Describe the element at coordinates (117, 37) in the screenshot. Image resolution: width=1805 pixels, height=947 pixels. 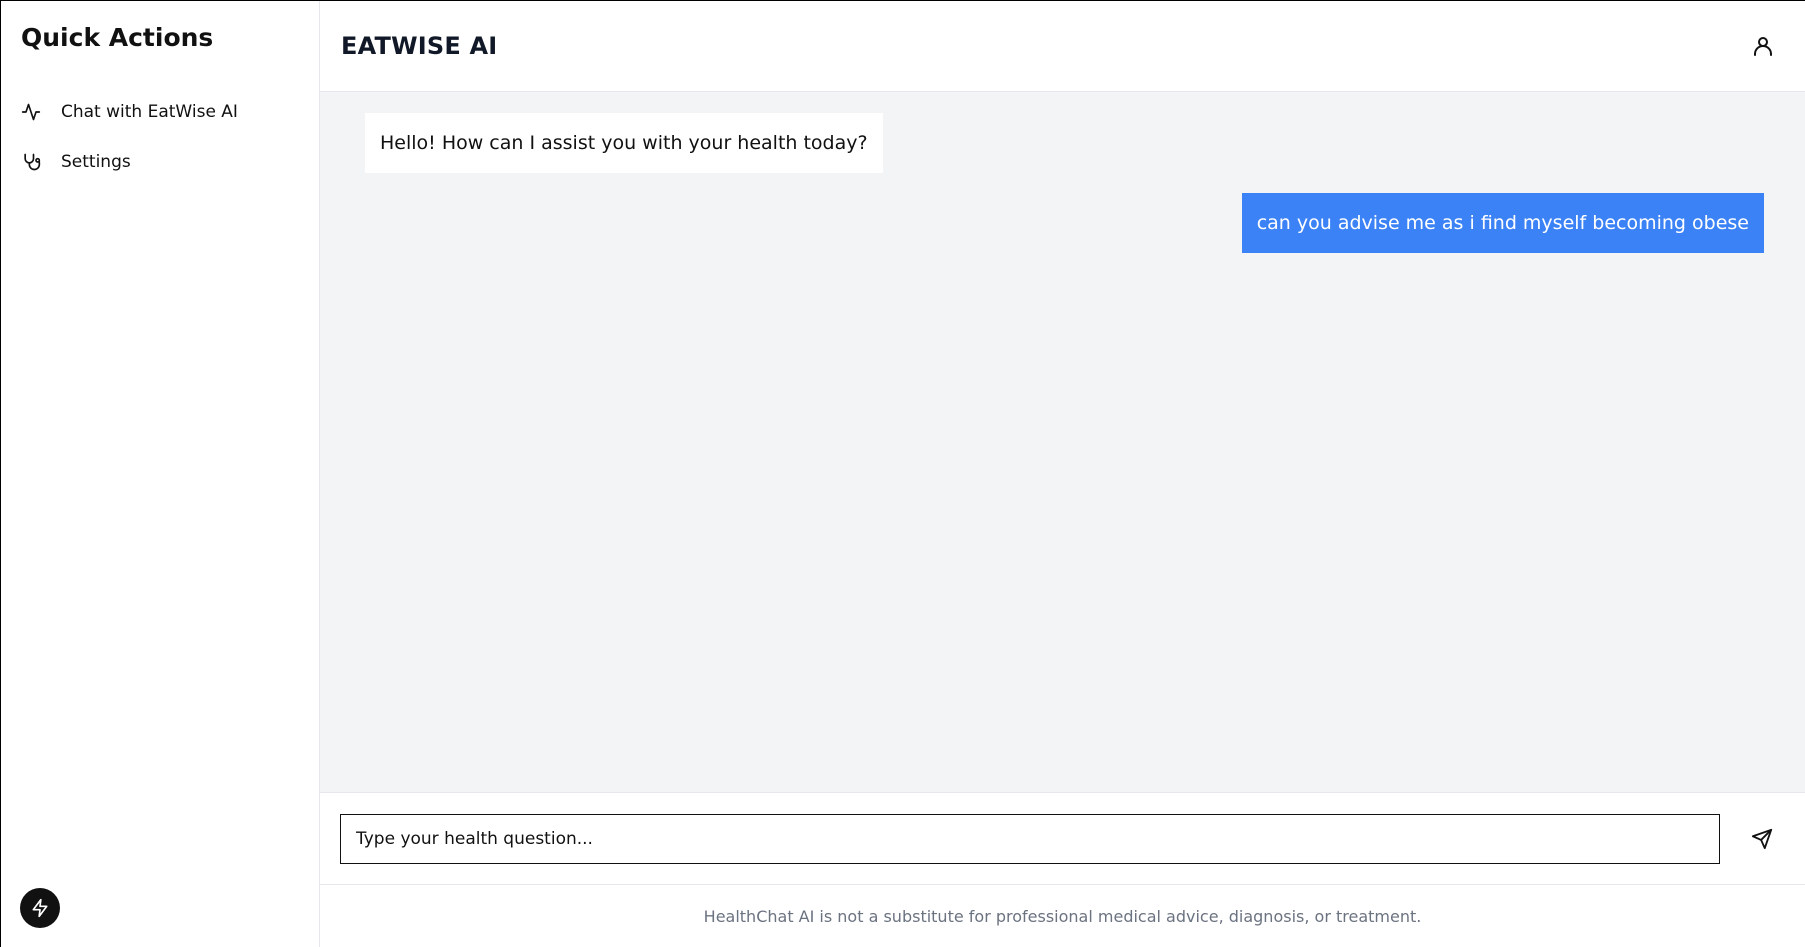
I see `sidebar-title: Quick Actions` at that location.